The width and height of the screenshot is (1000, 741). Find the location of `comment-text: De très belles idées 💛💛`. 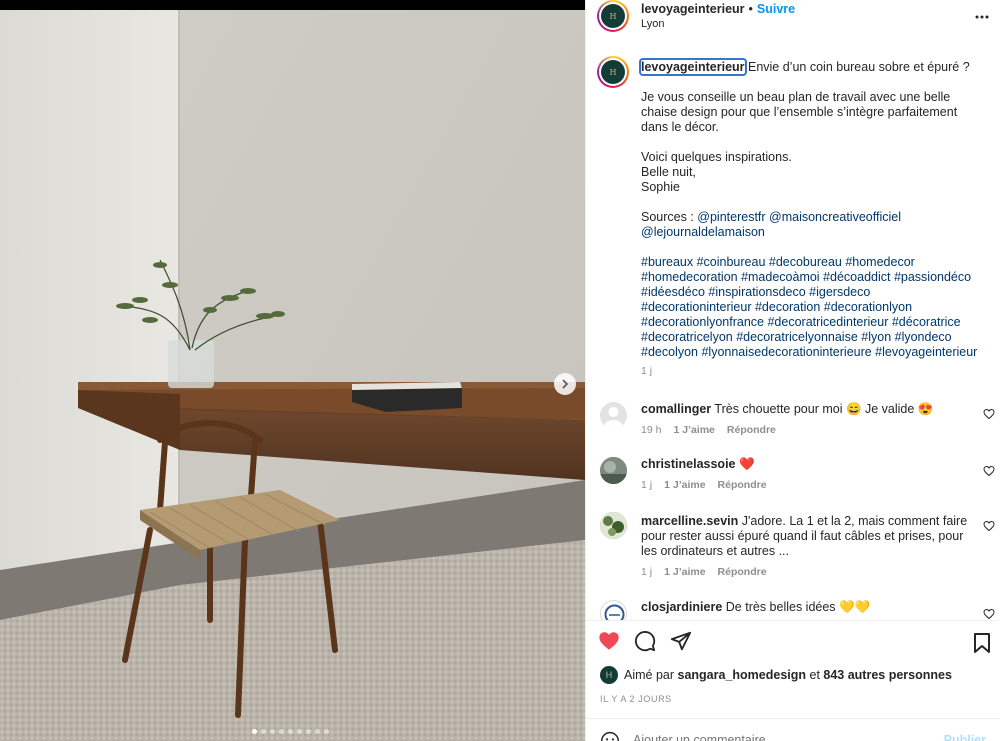

comment-text: De très belles idées 💛💛 is located at coordinates (798, 607).